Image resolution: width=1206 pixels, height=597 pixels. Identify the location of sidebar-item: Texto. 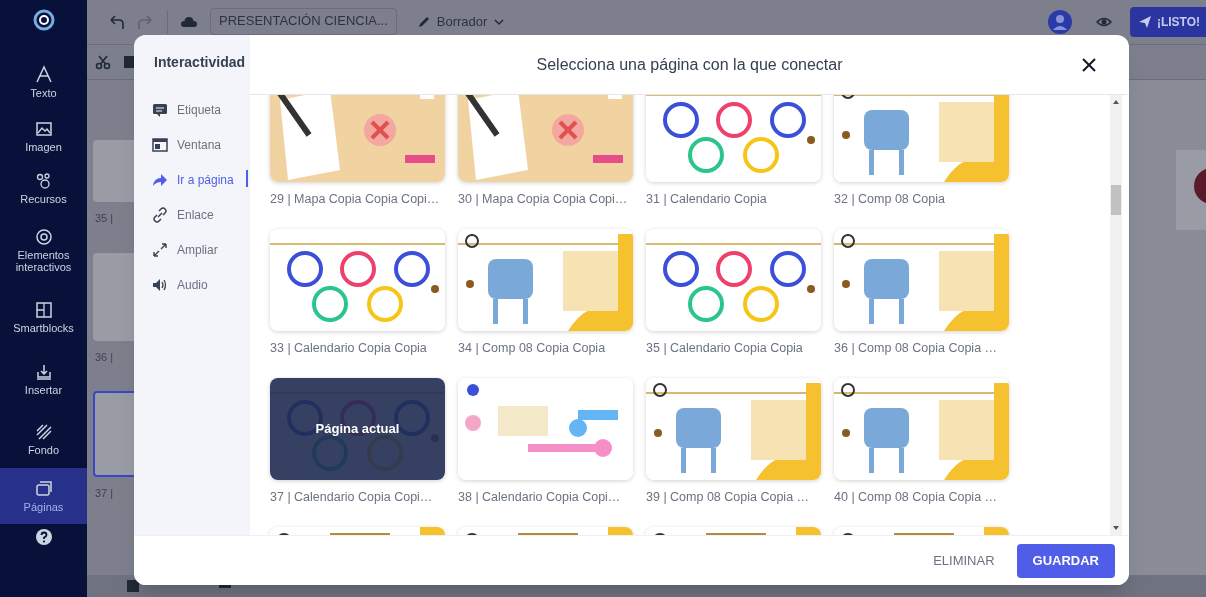
(43, 82).